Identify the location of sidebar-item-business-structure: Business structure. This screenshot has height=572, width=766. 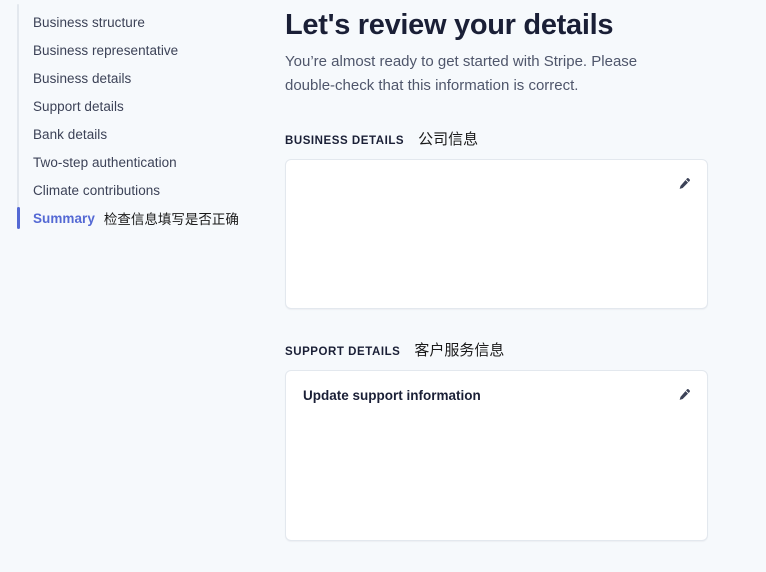
(142, 22).